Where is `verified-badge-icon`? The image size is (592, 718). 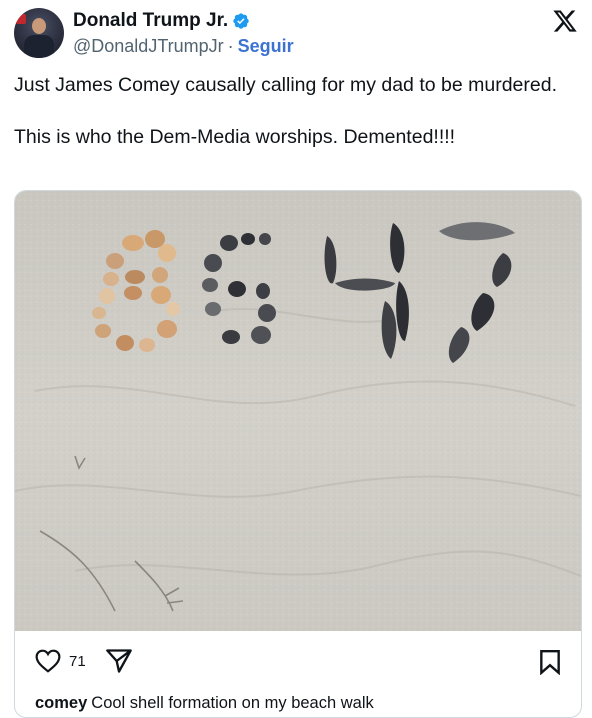
verified-badge-icon is located at coordinates (241, 21).